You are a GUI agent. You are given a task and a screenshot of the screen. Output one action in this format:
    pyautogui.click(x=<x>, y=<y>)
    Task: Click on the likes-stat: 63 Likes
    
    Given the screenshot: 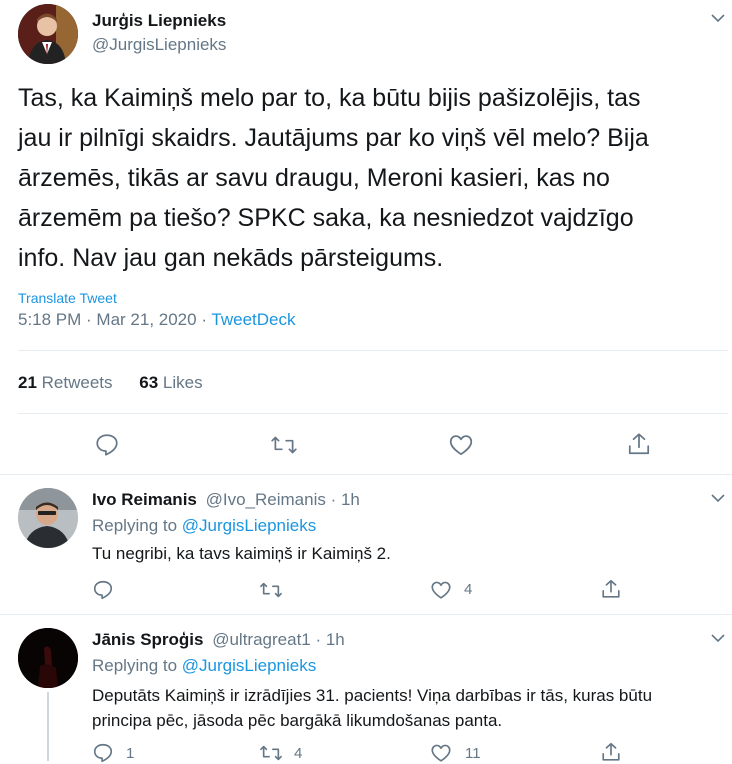 What is the action you would take?
    pyautogui.click(x=170, y=382)
    